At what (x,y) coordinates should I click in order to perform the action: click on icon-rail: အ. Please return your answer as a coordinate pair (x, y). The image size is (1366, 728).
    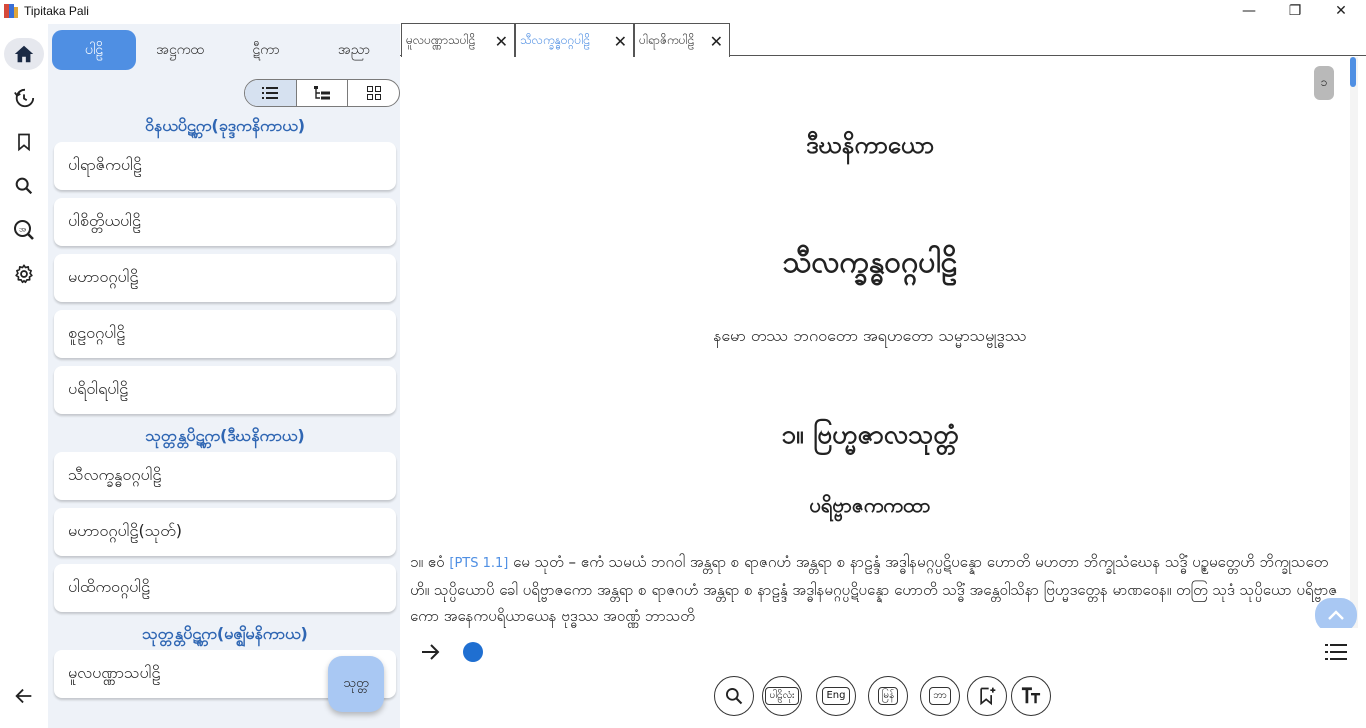
    Looking at the image, I should click on (24, 376).